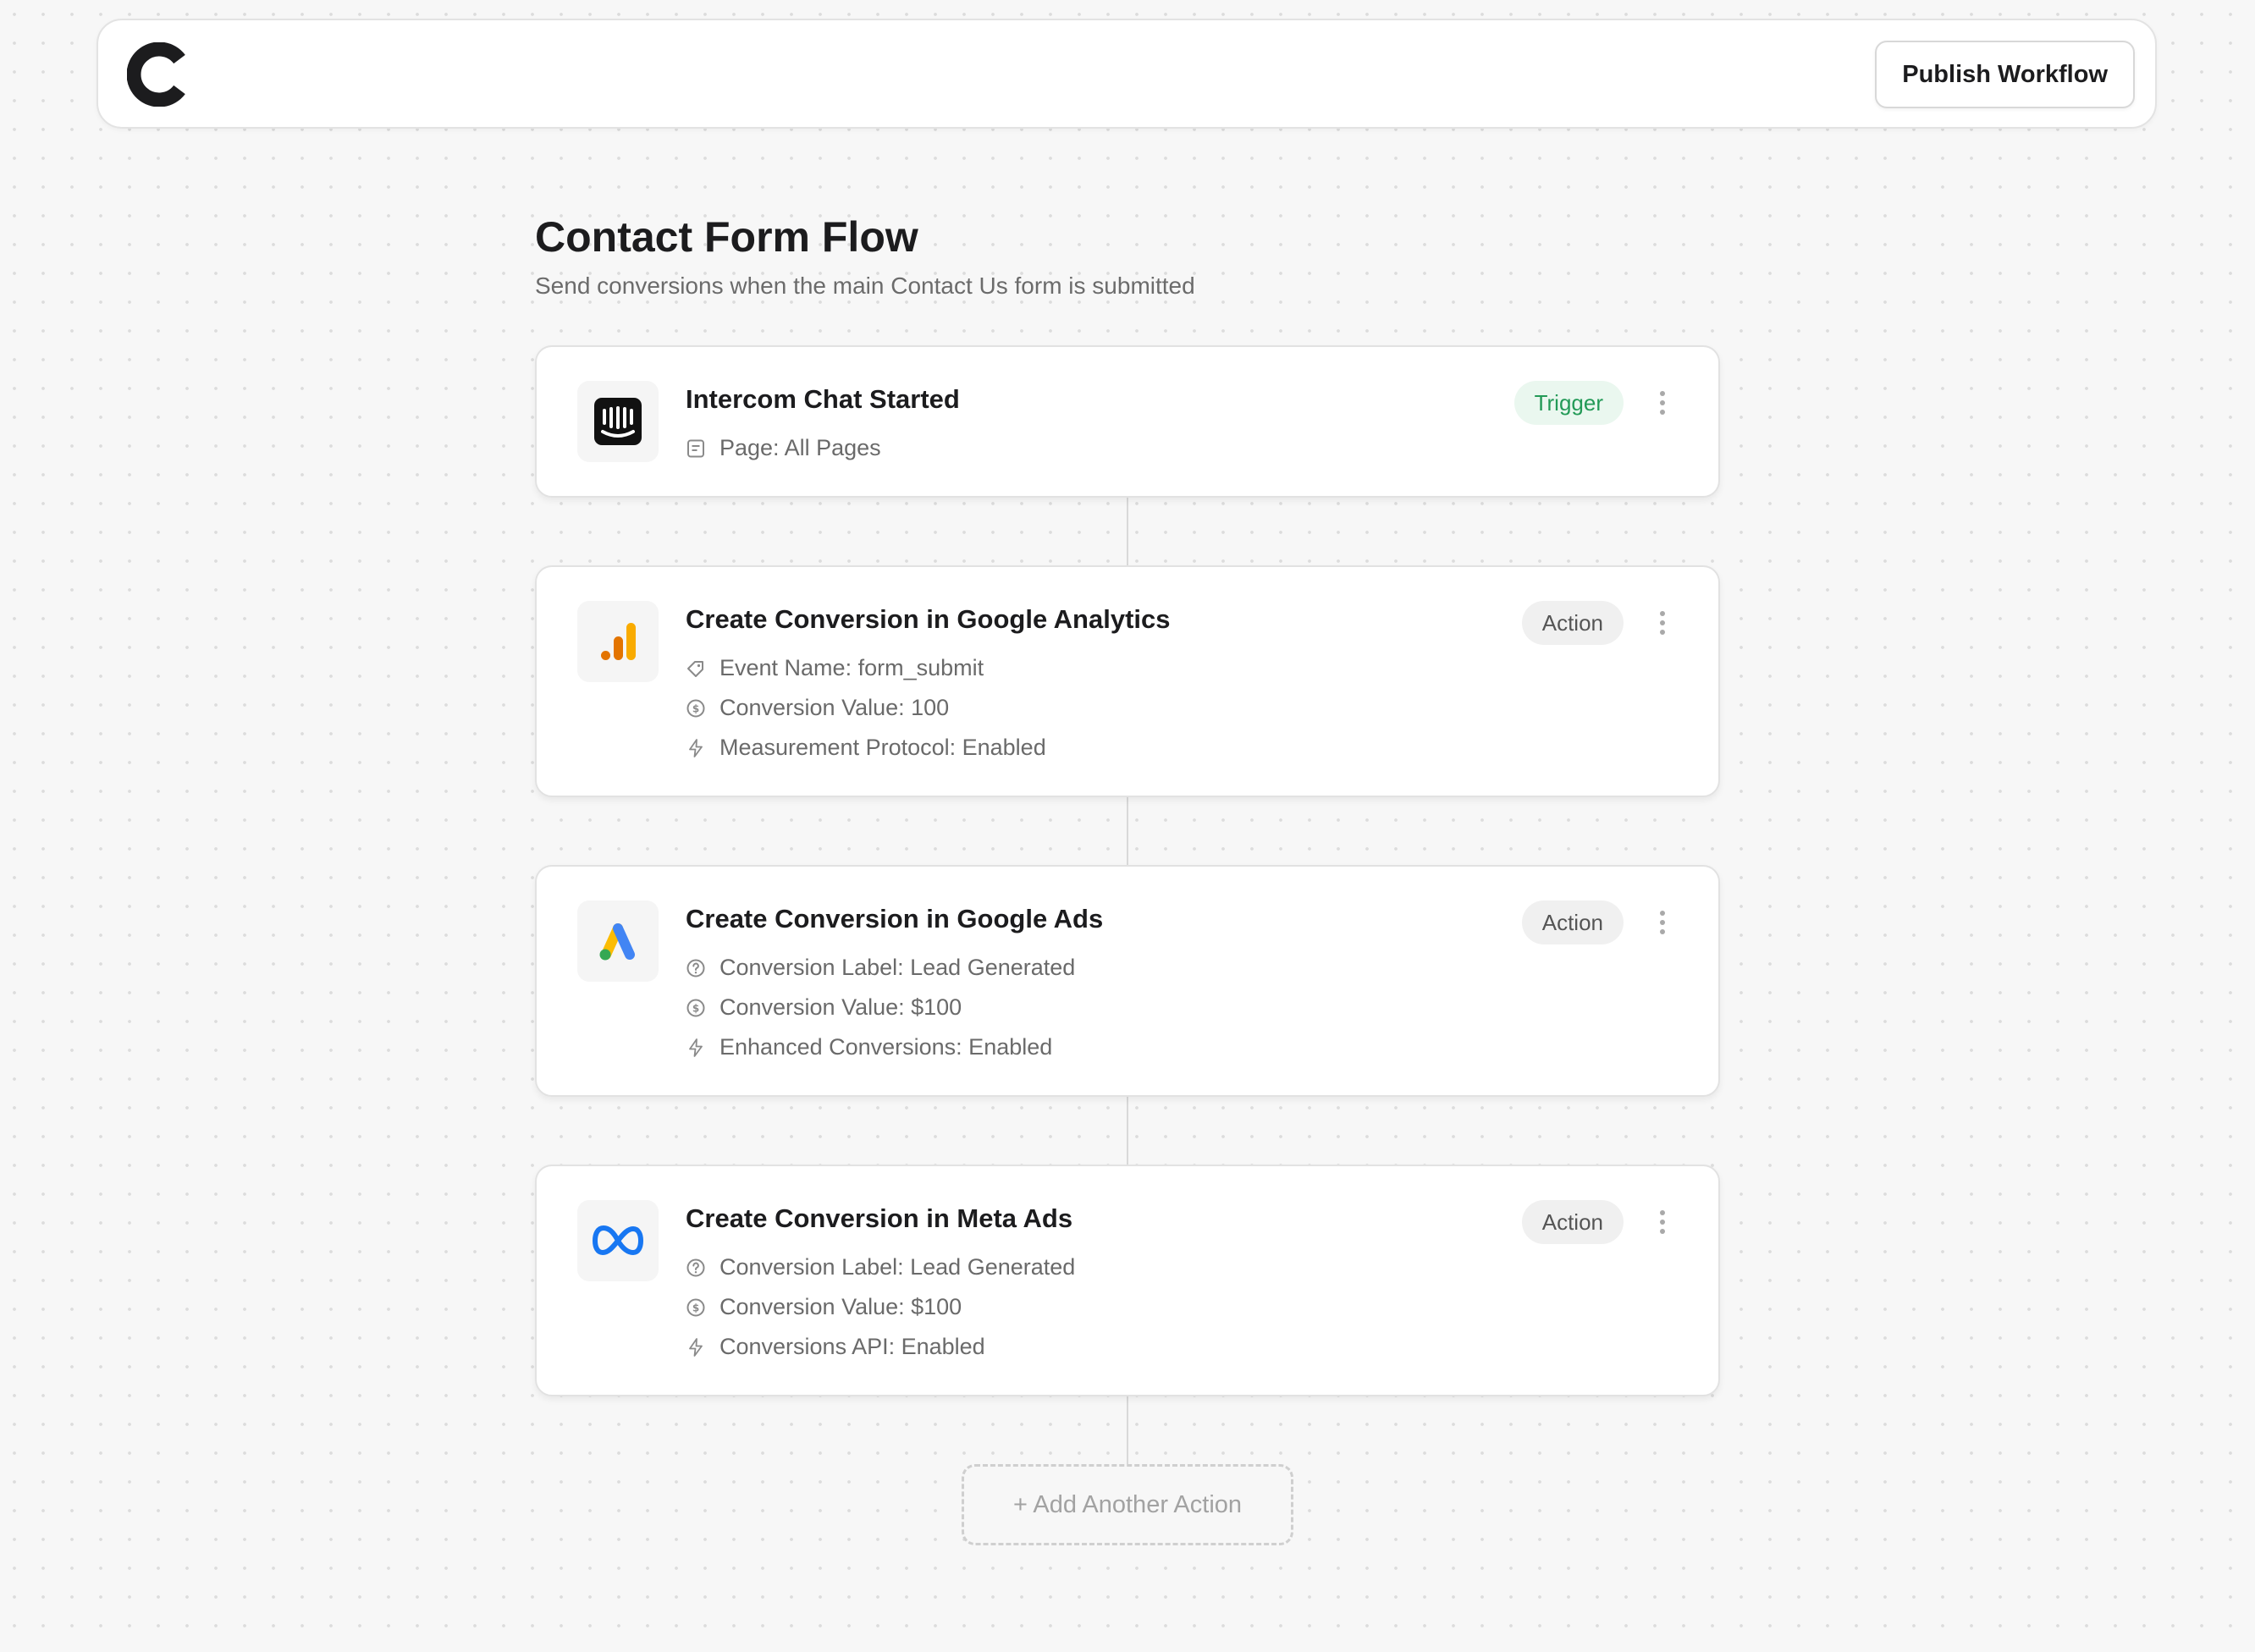 The height and width of the screenshot is (1652, 2255). I want to click on add-another-action-button: + Add Another Action, so click(1127, 1504).